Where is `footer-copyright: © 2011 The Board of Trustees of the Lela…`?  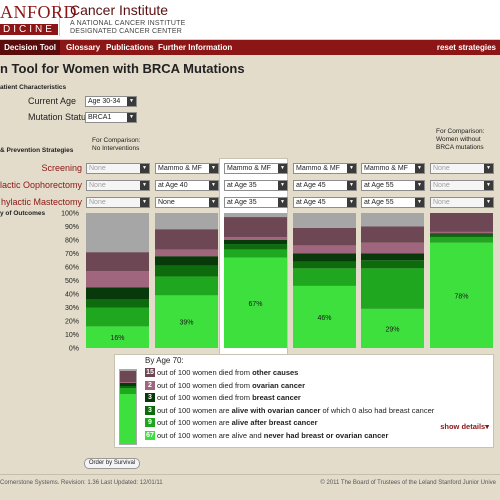
footer-copyright: © 2011 The Board of Trustees of the Lela… is located at coordinates (408, 483).